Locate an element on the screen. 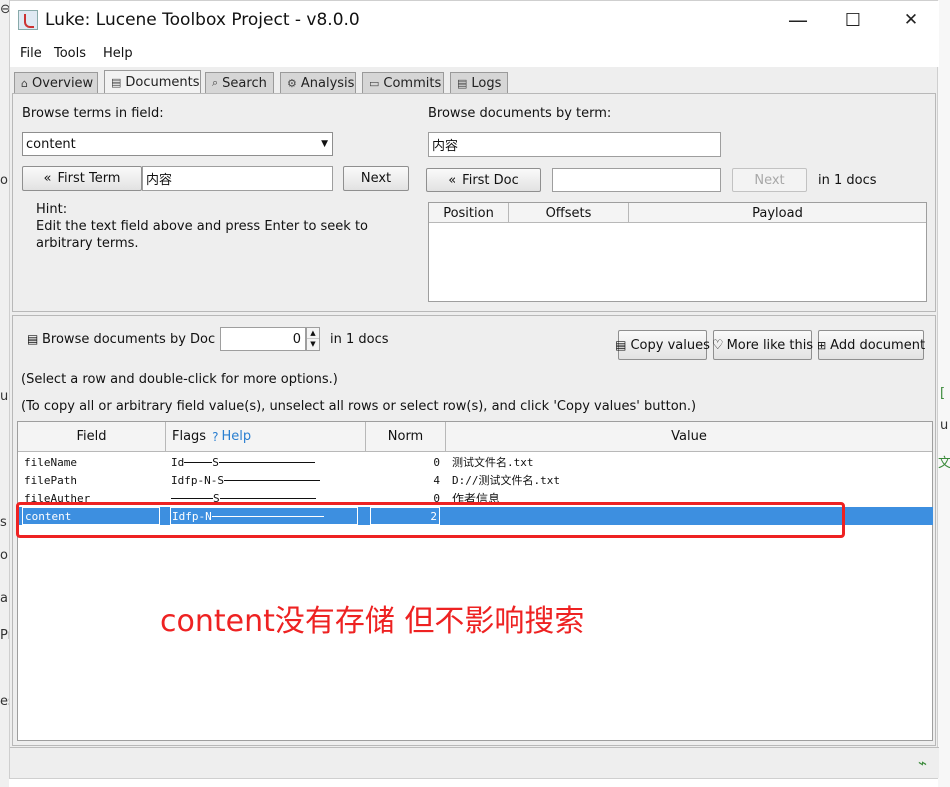  field-select-value: content is located at coordinates (51, 144).